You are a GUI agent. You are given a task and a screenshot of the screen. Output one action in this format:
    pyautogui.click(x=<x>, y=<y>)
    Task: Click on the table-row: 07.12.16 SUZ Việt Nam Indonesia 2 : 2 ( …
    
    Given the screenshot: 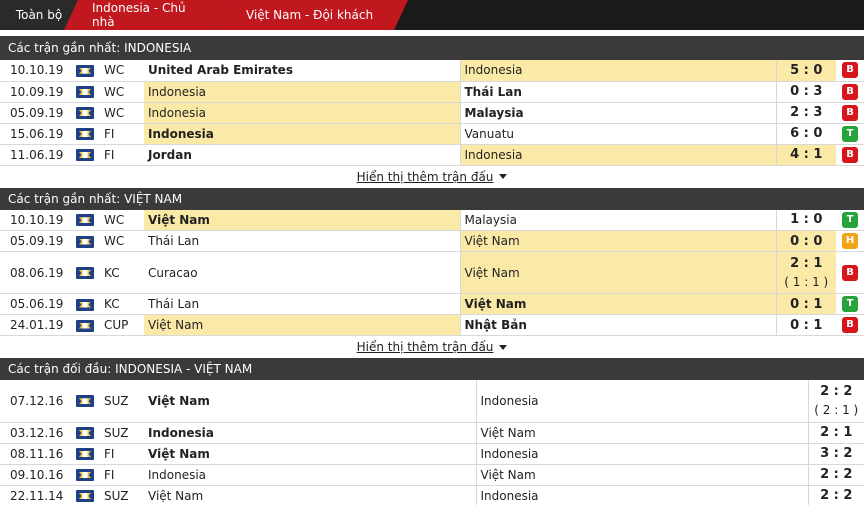 What is the action you would take?
    pyautogui.click(x=432, y=401)
    